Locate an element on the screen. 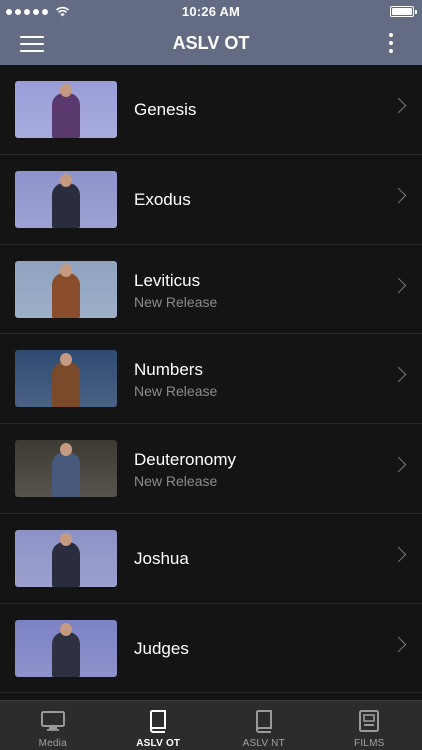  tab-aslv-nt: ASLV NT is located at coordinates (264, 725).